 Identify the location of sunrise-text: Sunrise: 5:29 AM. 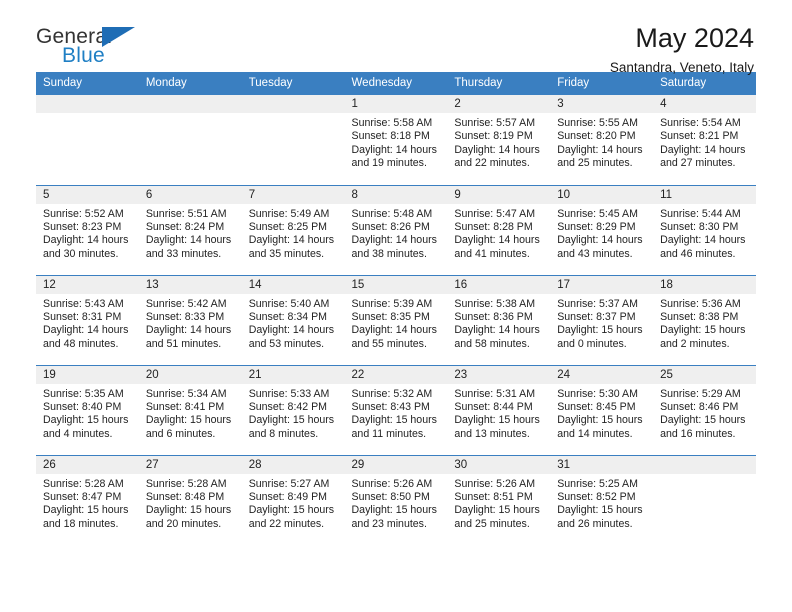
(700, 393).